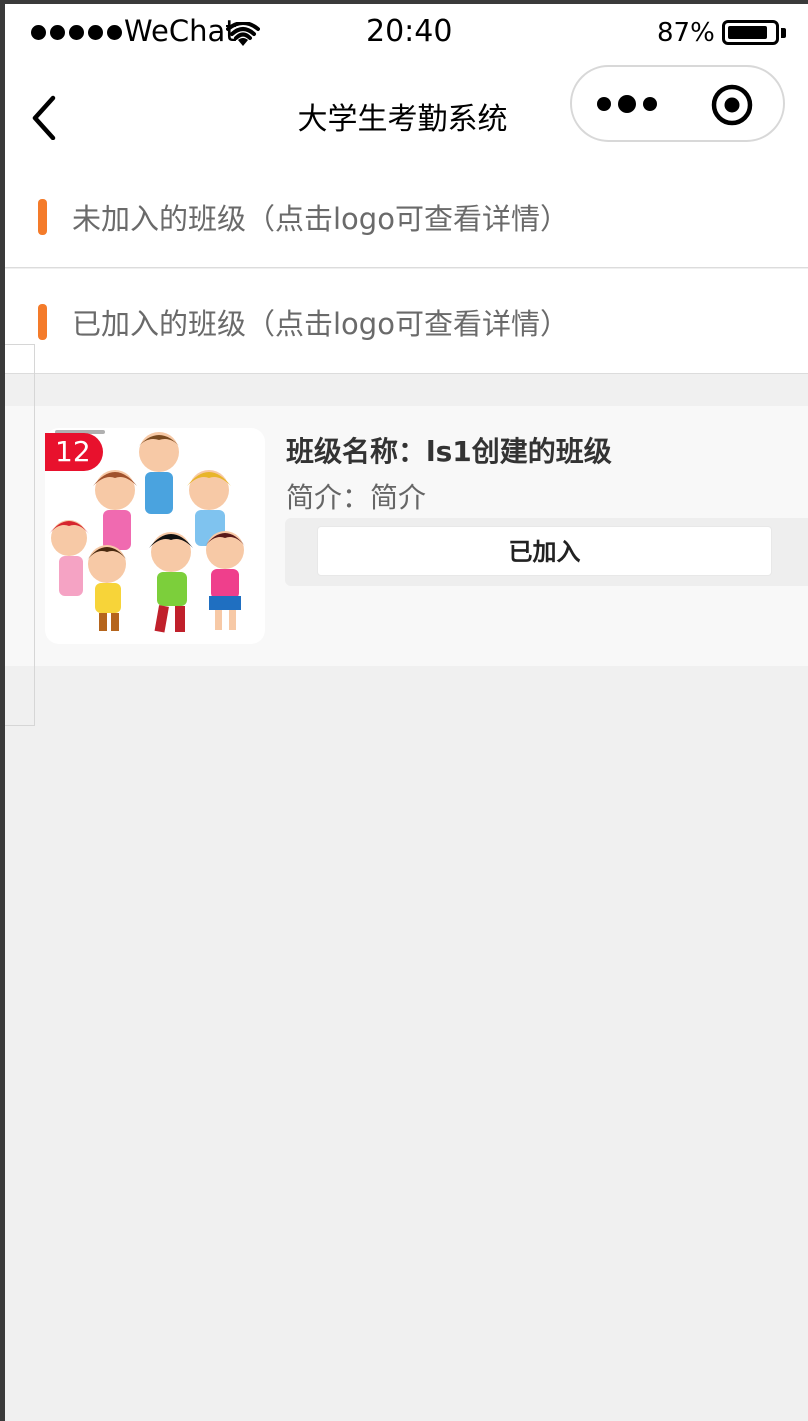  I want to click on section-label: 已加入的班级（点击logo可查看详情）, so click(320, 324).